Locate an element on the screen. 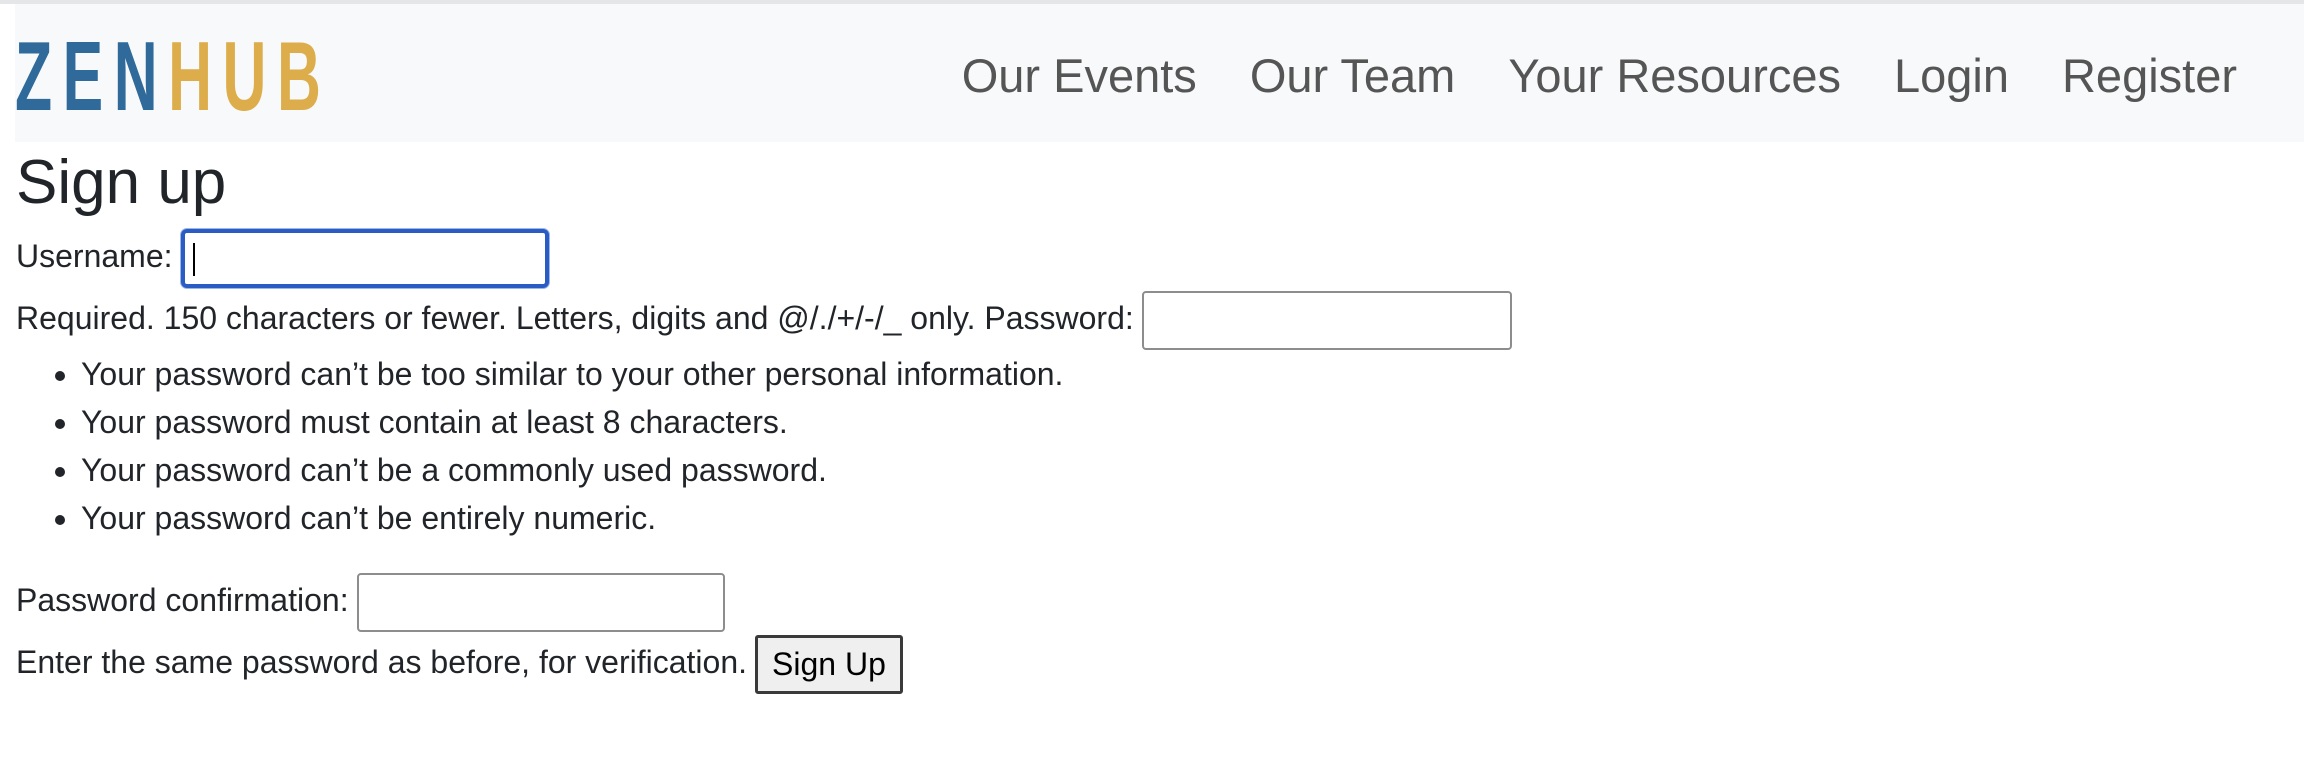 The height and width of the screenshot is (784, 2304). nav-link-register: Register is located at coordinates (2149, 76).